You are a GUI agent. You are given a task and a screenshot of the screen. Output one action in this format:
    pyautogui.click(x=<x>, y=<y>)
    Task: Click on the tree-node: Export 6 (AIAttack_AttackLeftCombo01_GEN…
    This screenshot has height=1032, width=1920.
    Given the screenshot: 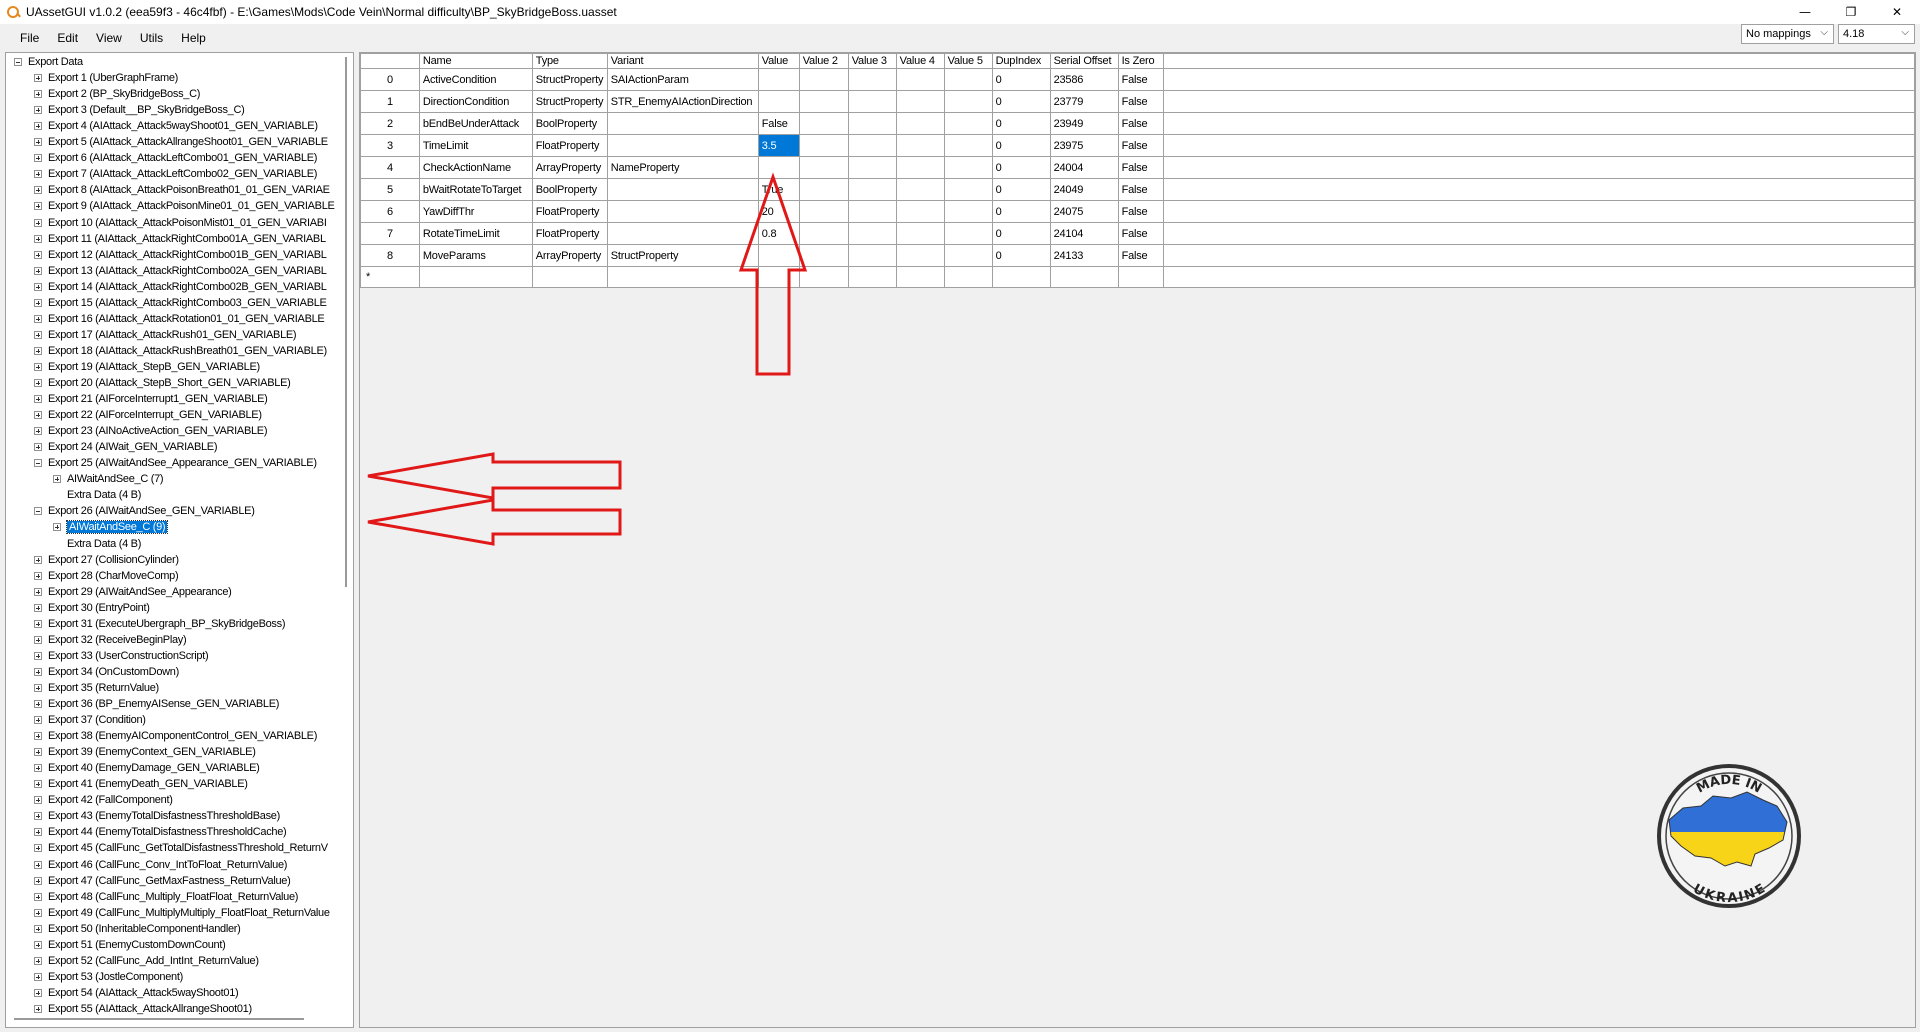 What is the action you would take?
    pyautogui.click(x=175, y=158)
    